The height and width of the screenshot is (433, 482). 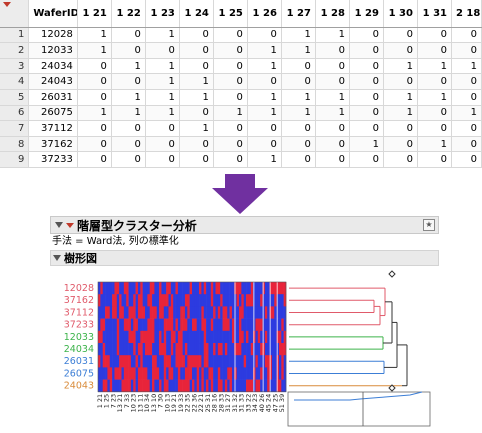 I want to click on table-row: 7 37112 0 0 0 1 0 0 0 0 0 0 0 0, so click(x=241, y=128).